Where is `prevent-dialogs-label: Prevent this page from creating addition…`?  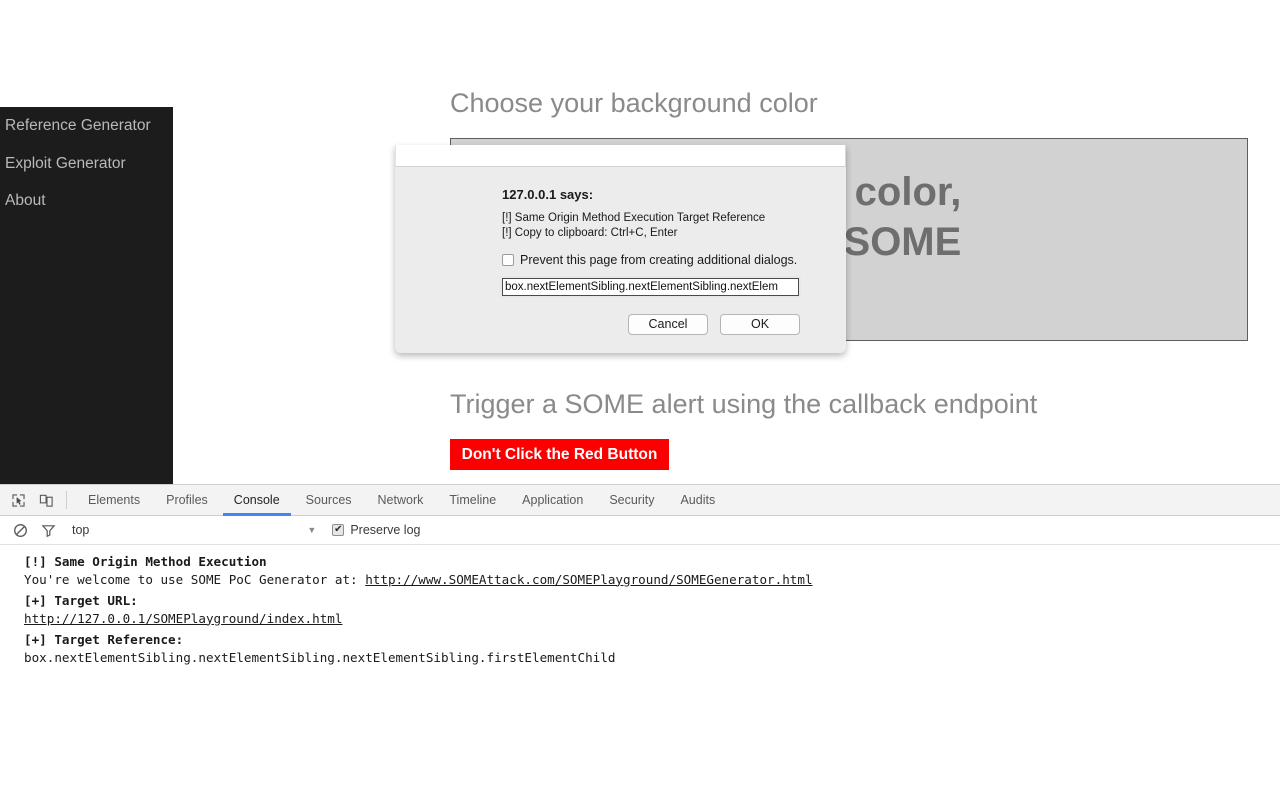 prevent-dialogs-label: Prevent this page from creating addition… is located at coordinates (659, 260).